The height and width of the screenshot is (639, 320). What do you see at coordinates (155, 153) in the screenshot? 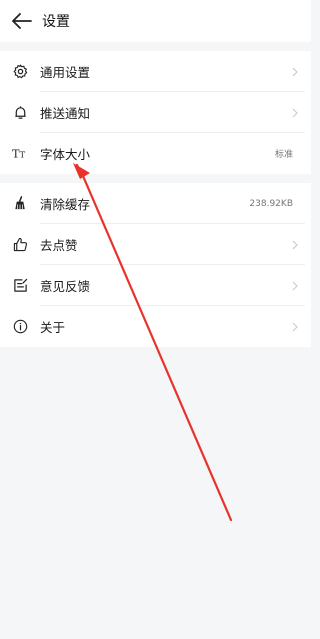
I see `font-size-item: T T 字体大小 标准` at bounding box center [155, 153].